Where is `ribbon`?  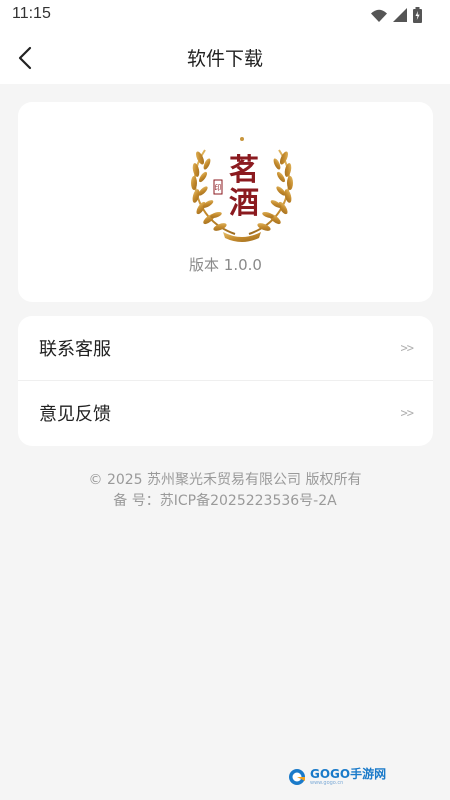 ribbon is located at coordinates (242, 237).